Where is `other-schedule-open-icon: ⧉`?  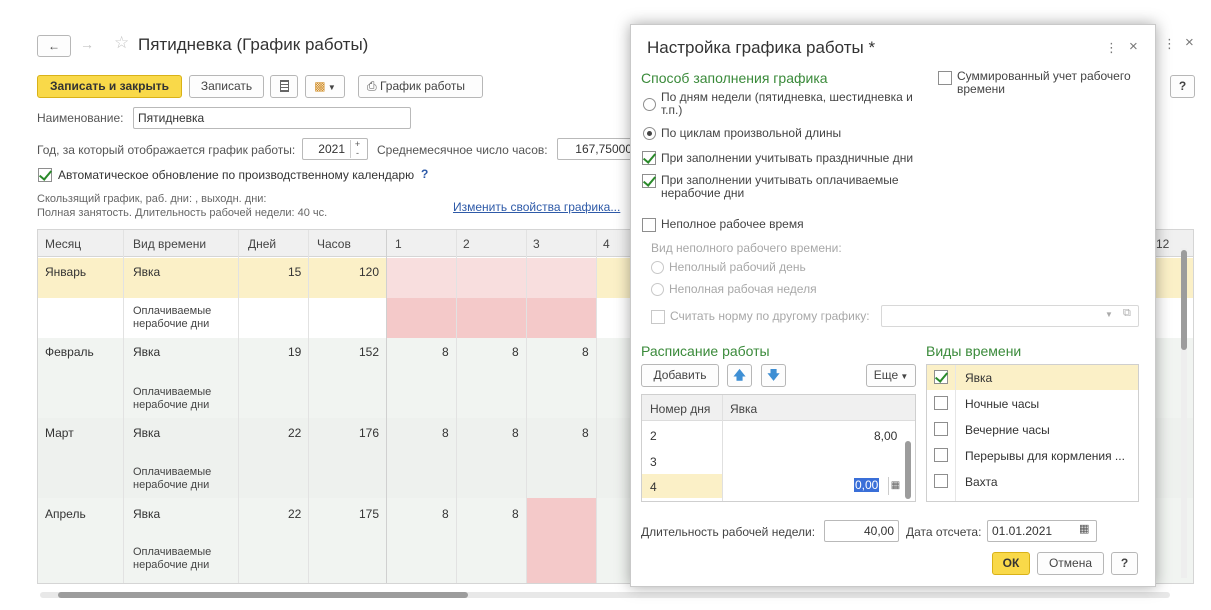 other-schedule-open-icon: ⧉ is located at coordinates (1127, 313).